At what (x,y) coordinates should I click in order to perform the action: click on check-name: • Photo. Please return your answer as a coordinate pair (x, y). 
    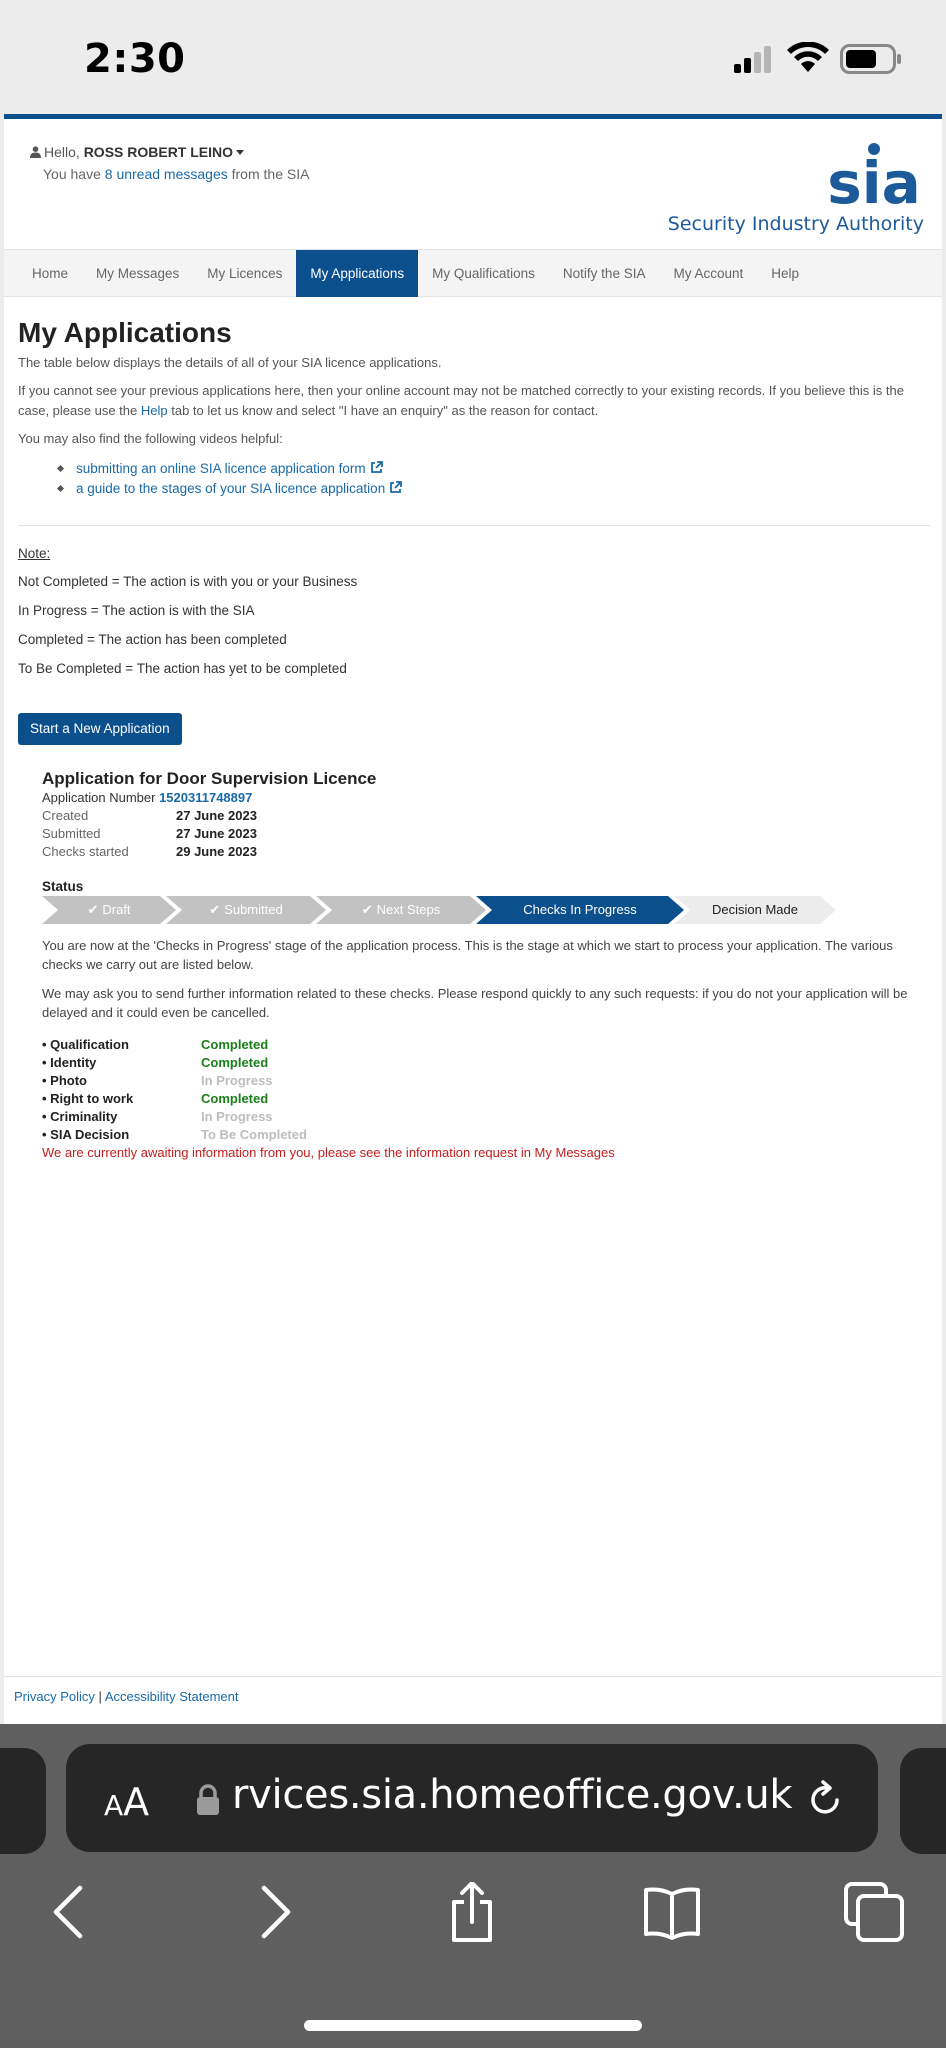
    Looking at the image, I should click on (64, 1080).